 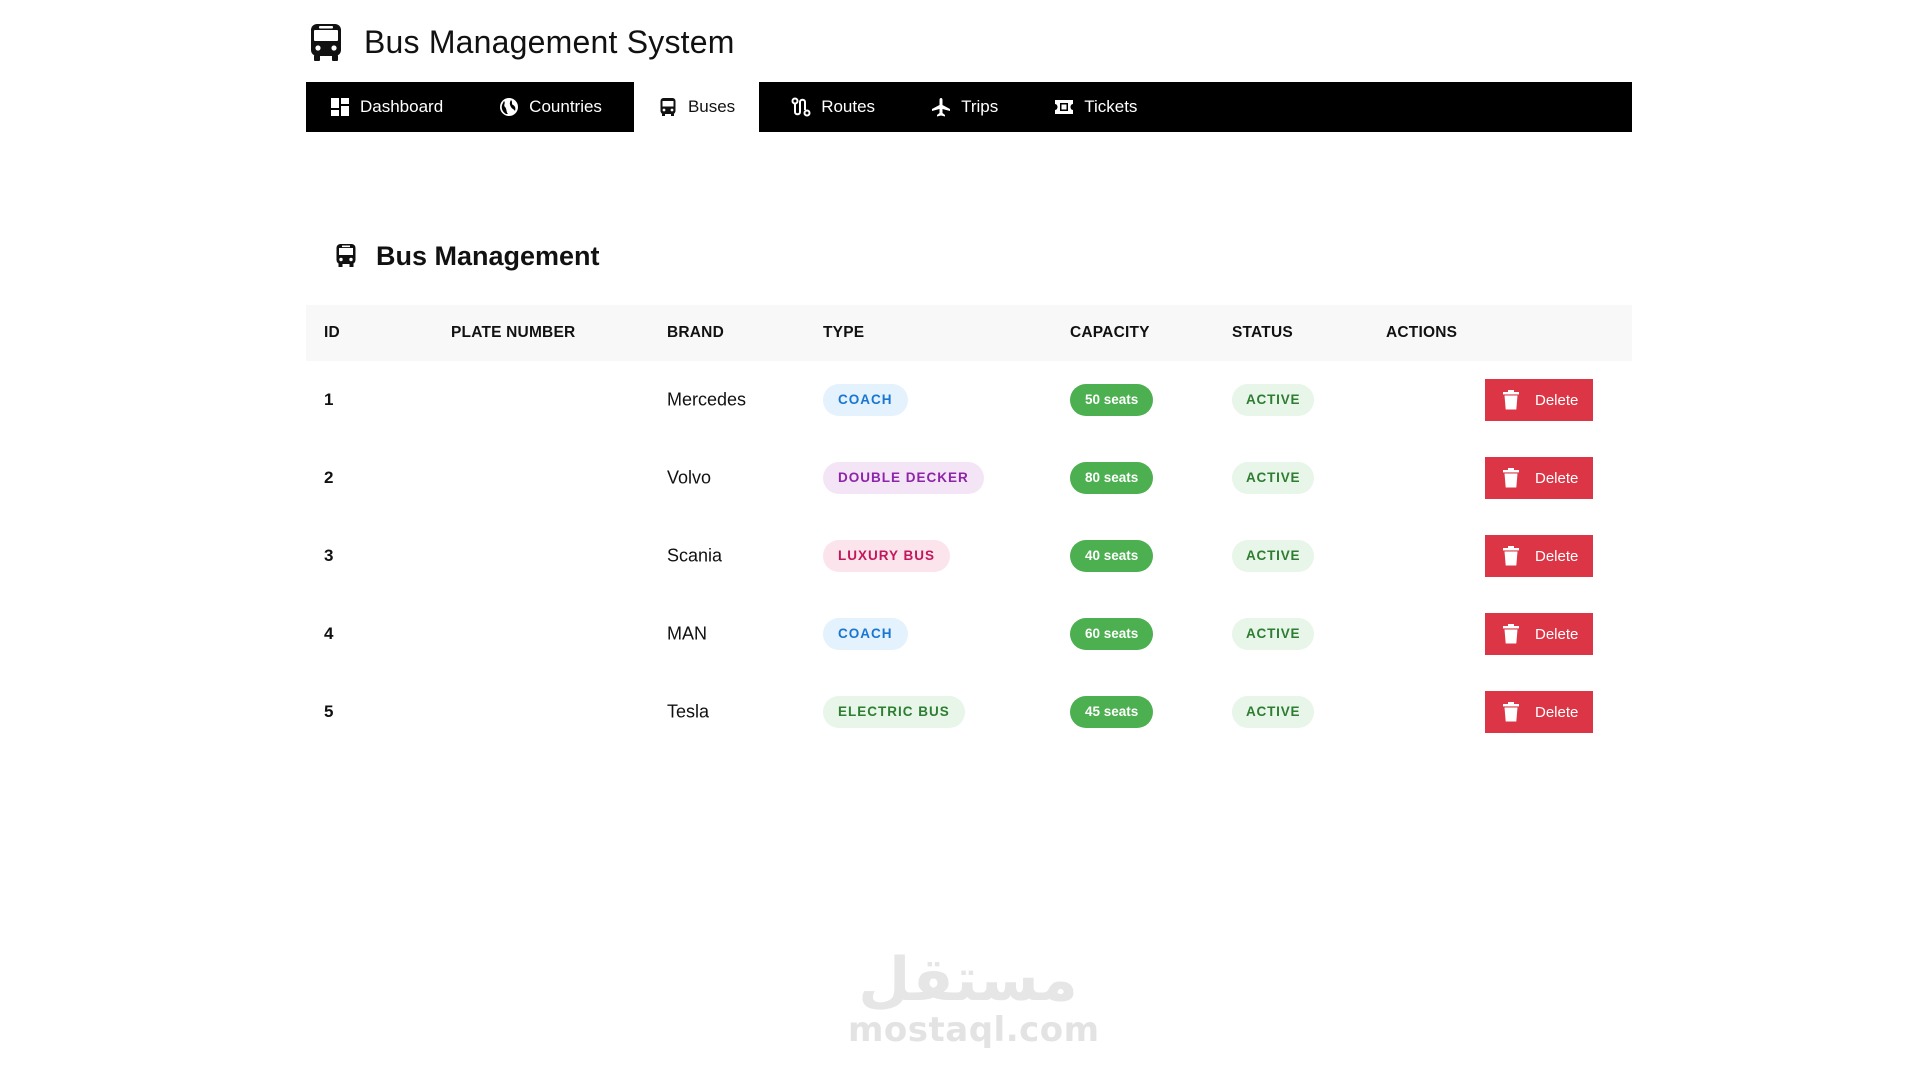 I want to click on cell-capacity: 60 seats, so click(x=1112, y=634).